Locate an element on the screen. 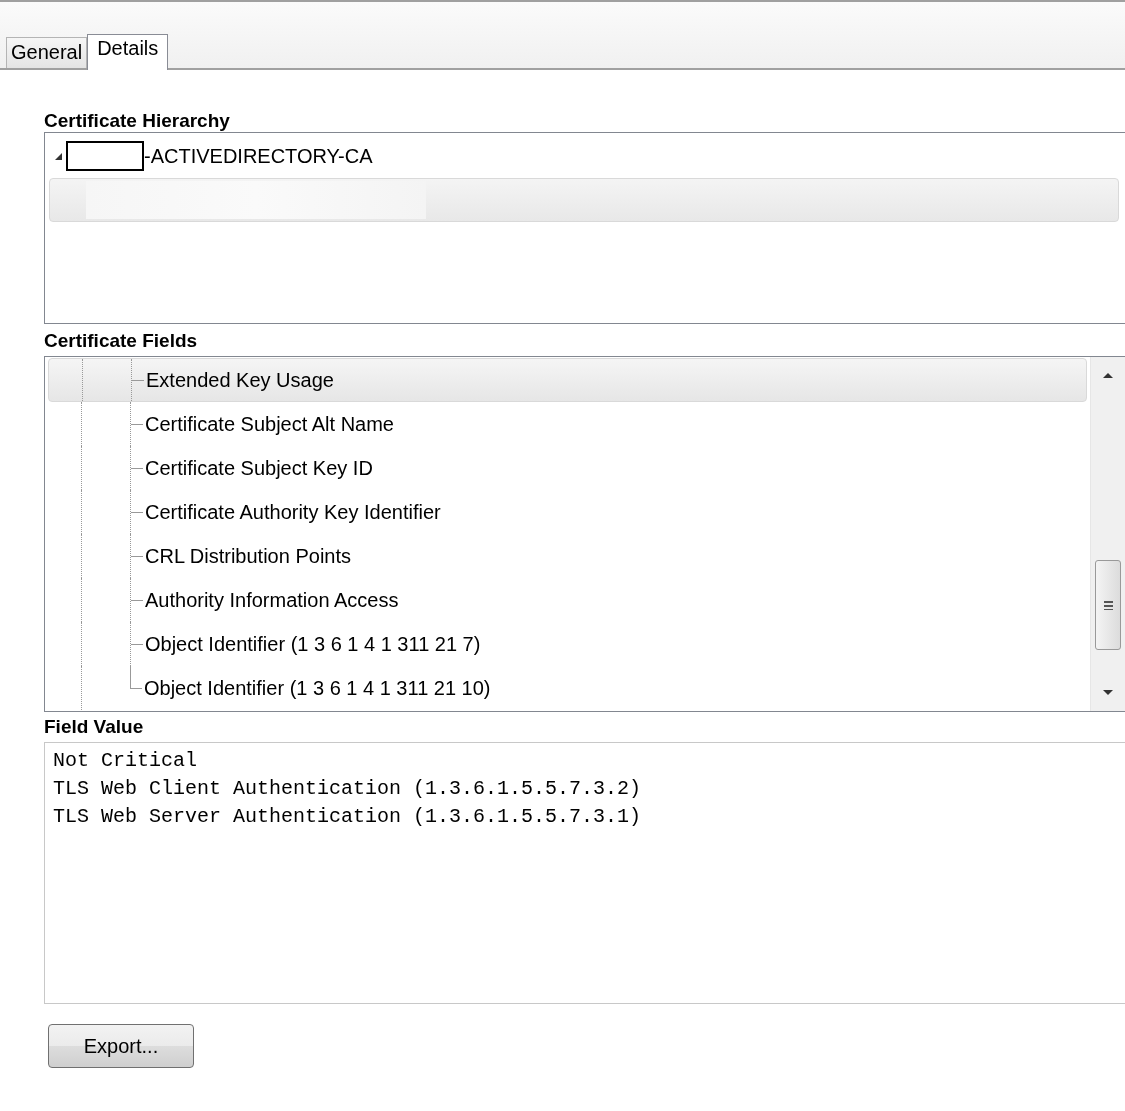  tree-item: -ACTIVEDIRECTORY-CA is located at coordinates (258, 156).